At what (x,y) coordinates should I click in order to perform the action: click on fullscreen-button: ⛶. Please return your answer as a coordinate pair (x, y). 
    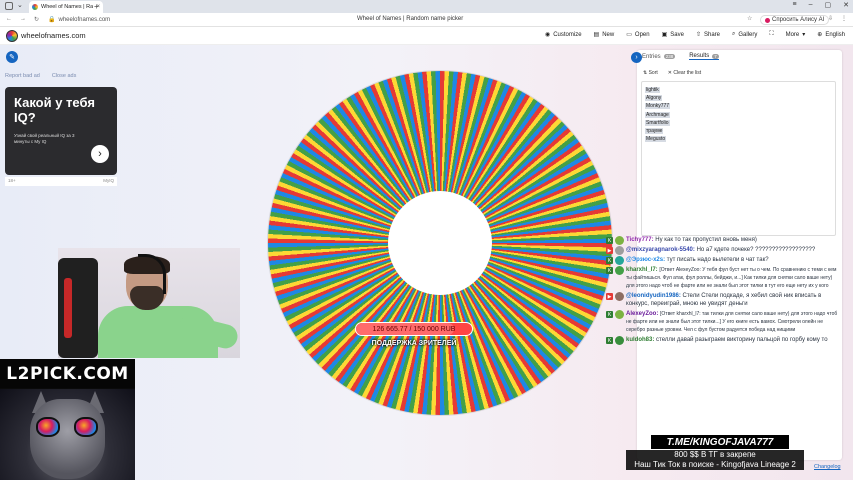
    Looking at the image, I should click on (771, 34).